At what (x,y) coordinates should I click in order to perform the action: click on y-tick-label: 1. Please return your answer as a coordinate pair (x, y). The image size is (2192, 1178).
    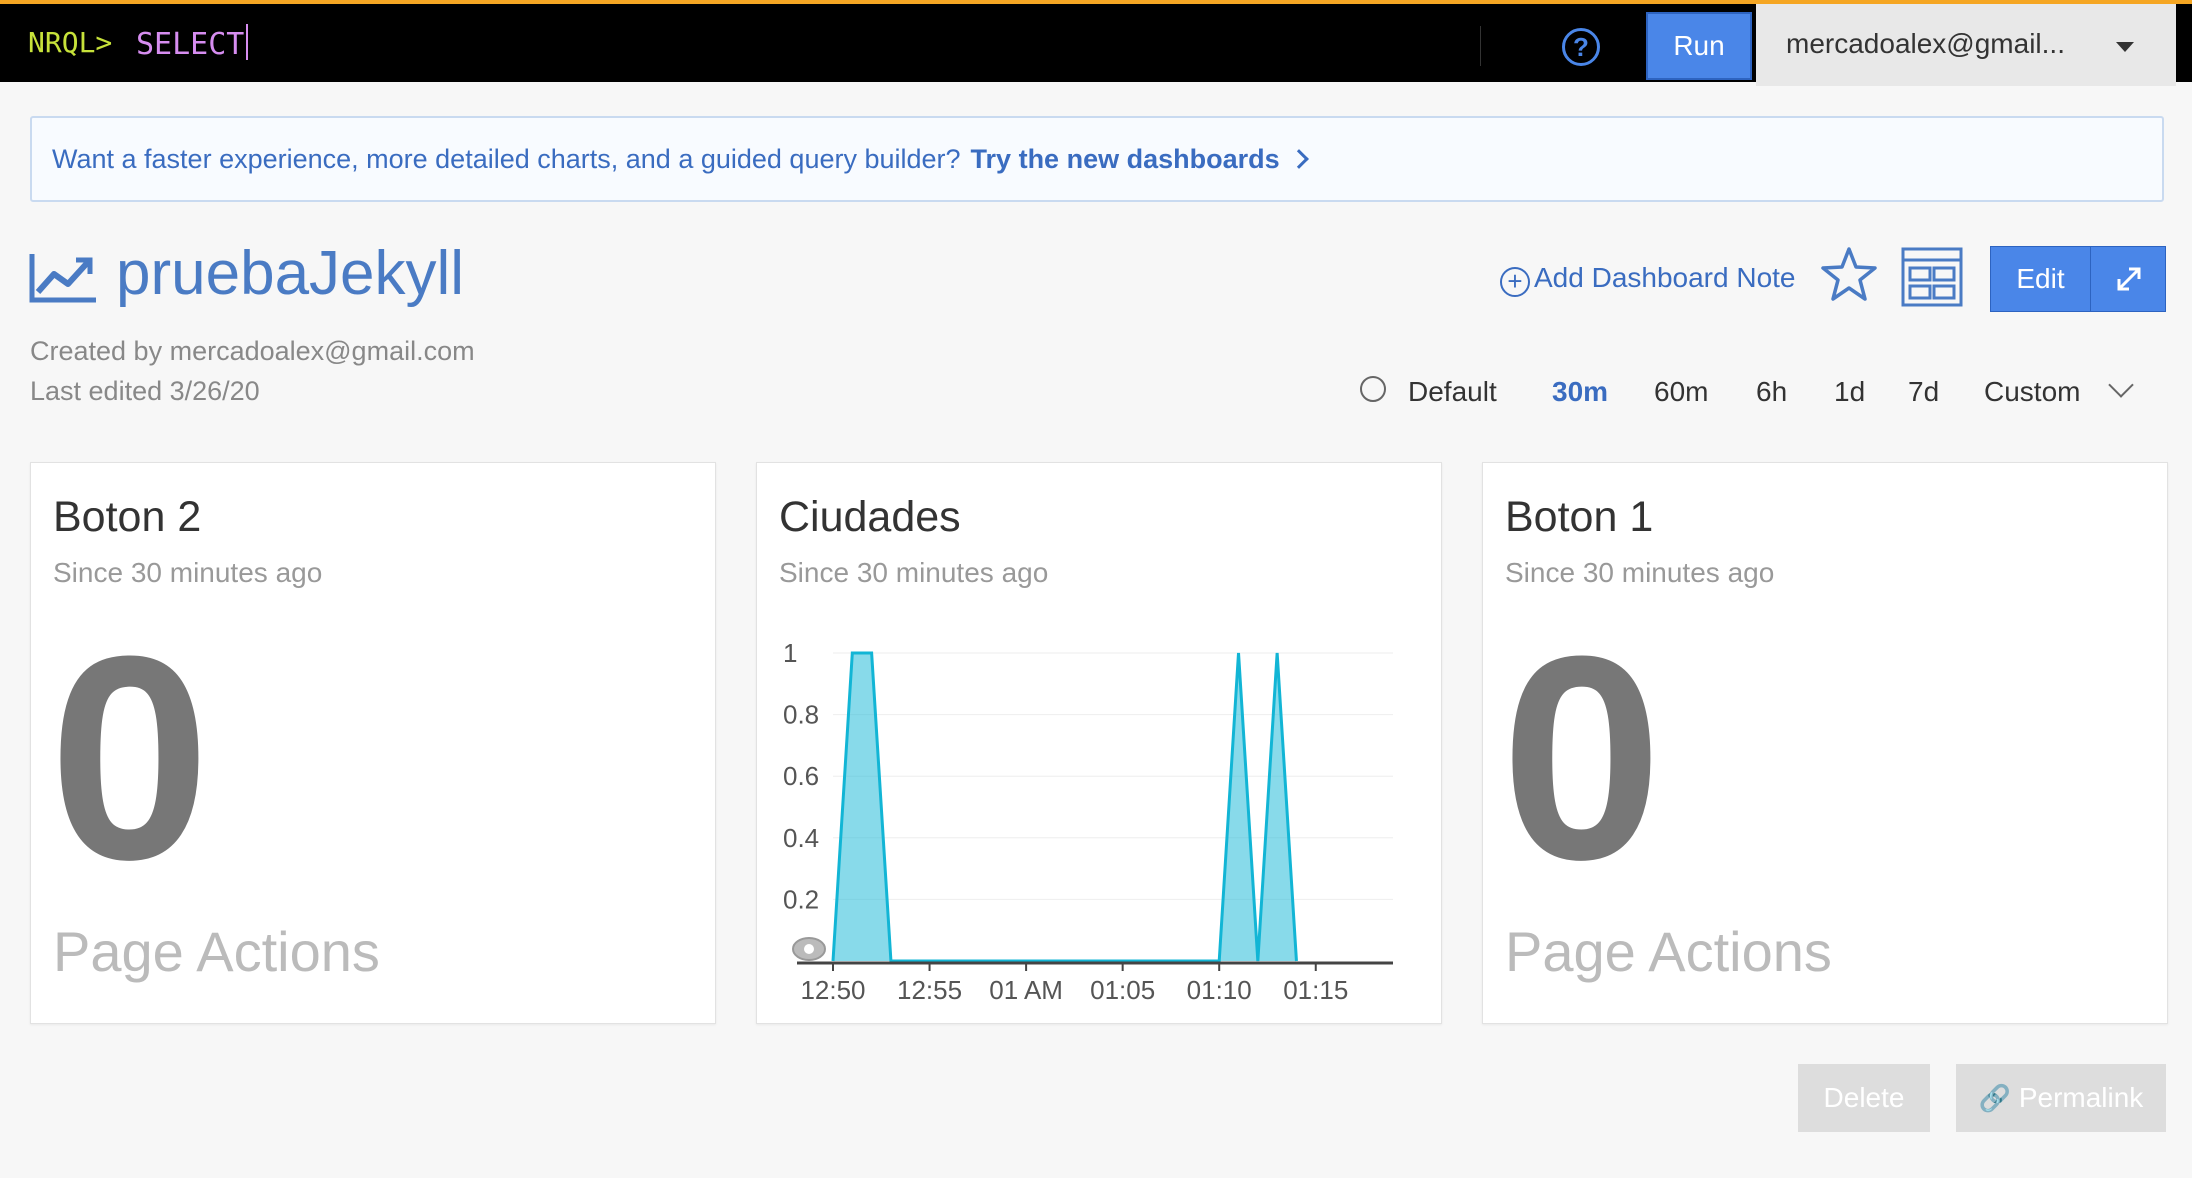
    Looking at the image, I should click on (790, 653).